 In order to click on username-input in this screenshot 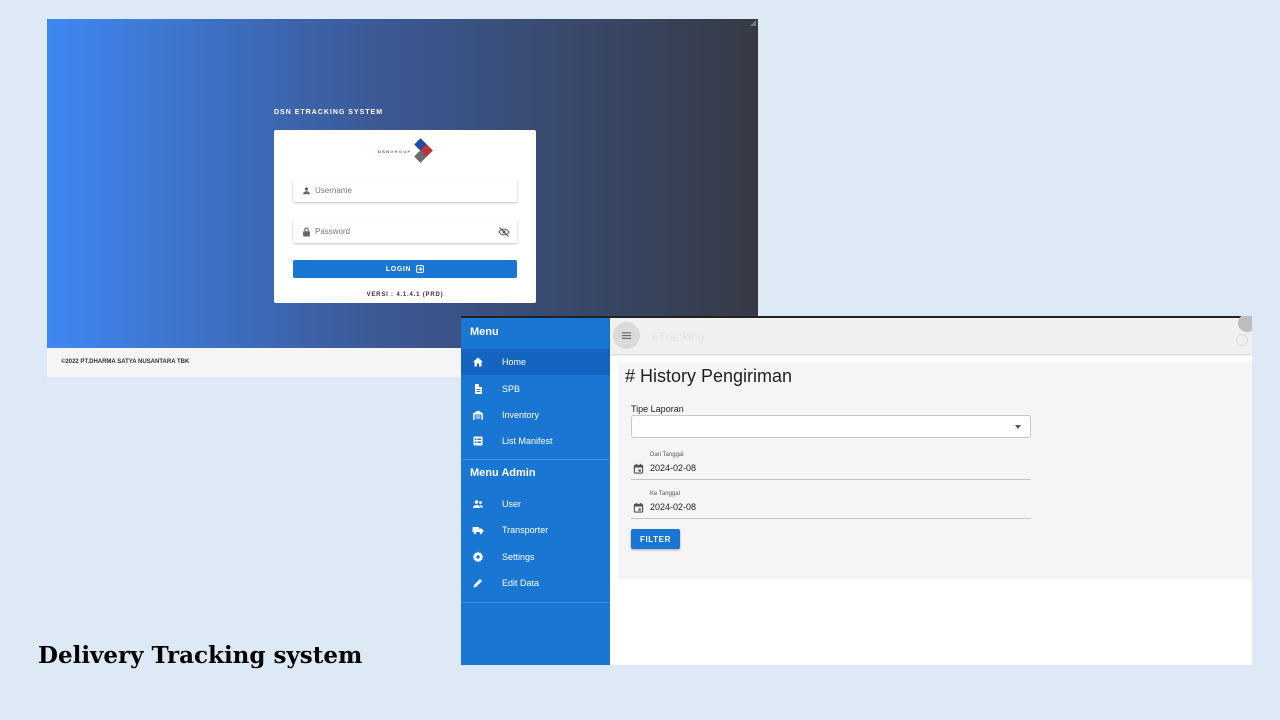, I will do `click(416, 190)`.